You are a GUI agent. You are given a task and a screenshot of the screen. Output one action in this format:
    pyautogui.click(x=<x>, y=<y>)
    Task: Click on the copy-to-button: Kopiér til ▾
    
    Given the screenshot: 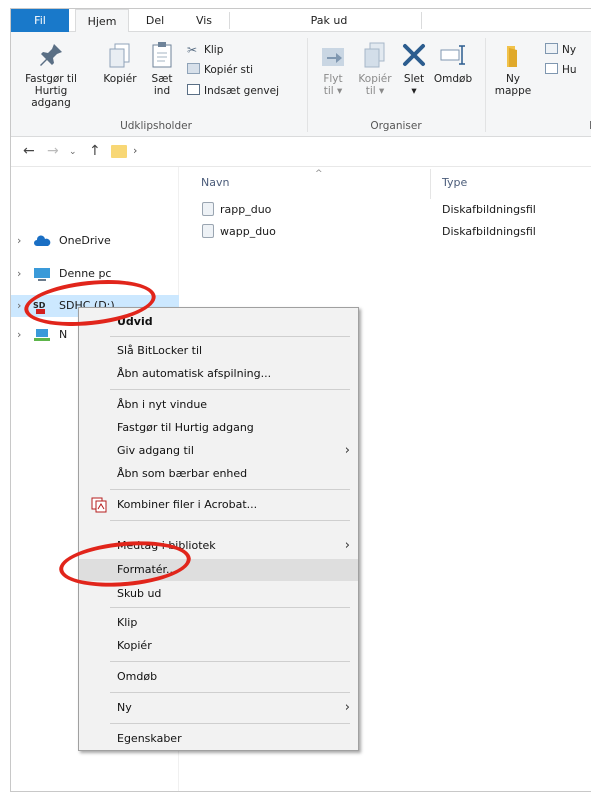 What is the action you would take?
    pyautogui.click(x=375, y=68)
    